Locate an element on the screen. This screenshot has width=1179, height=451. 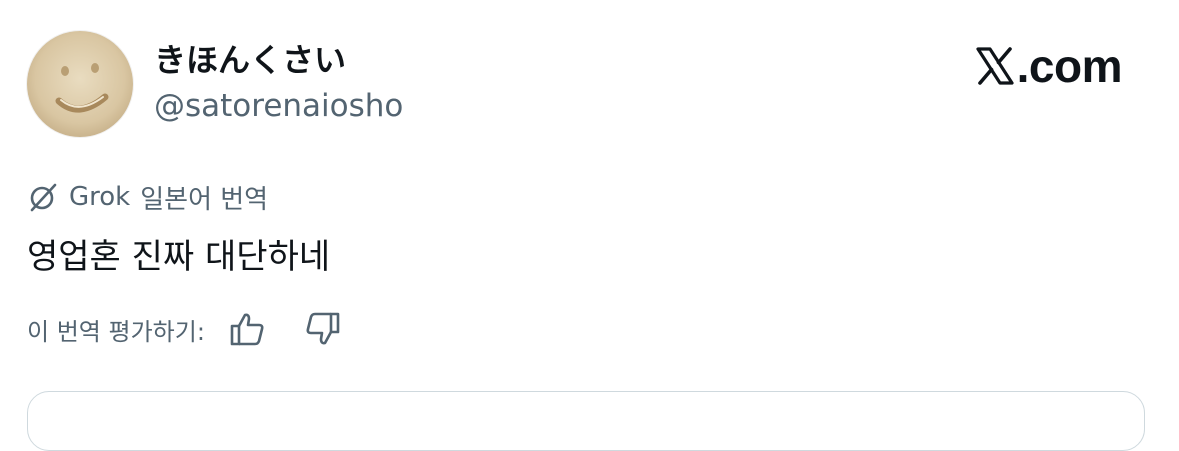
translation-attribution: Grok 일본어 번역 is located at coordinates (147, 197).